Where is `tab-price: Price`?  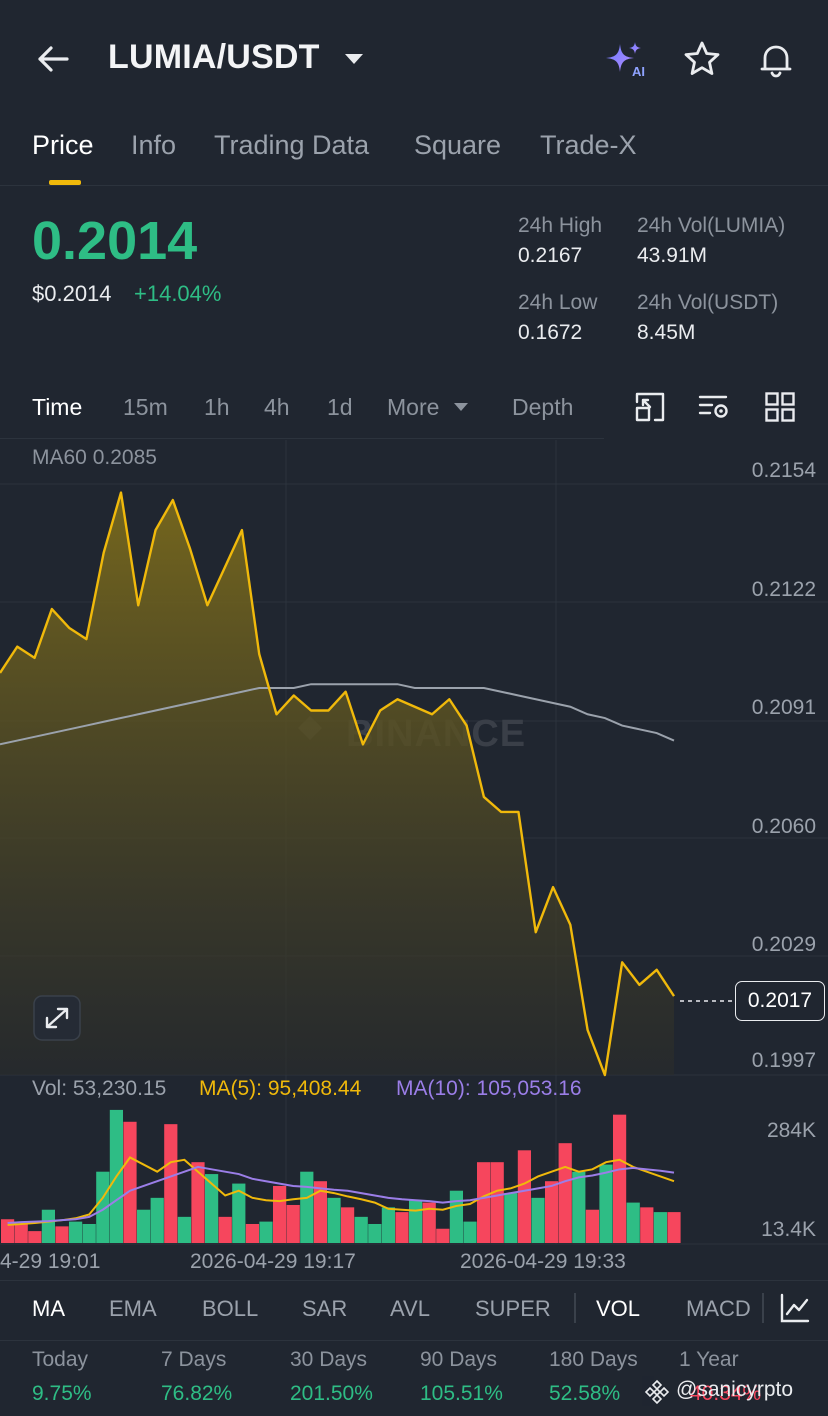
tab-price: Price is located at coordinates (63, 145).